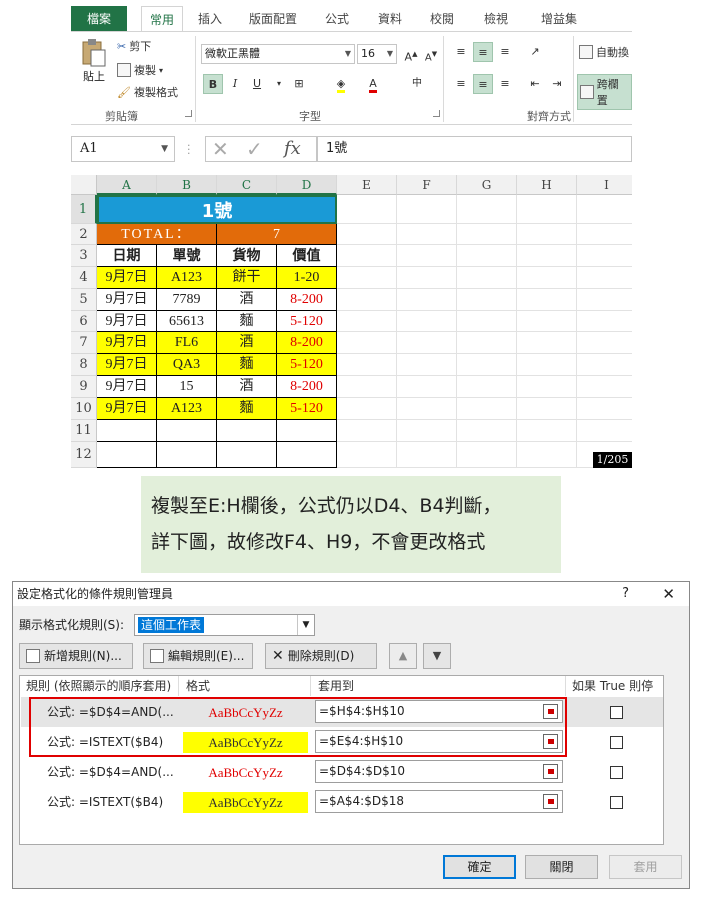 Image resolution: width=707 pixels, height=898 pixels. What do you see at coordinates (247, 185) in the screenshot?
I see `column-header-c: C` at bounding box center [247, 185].